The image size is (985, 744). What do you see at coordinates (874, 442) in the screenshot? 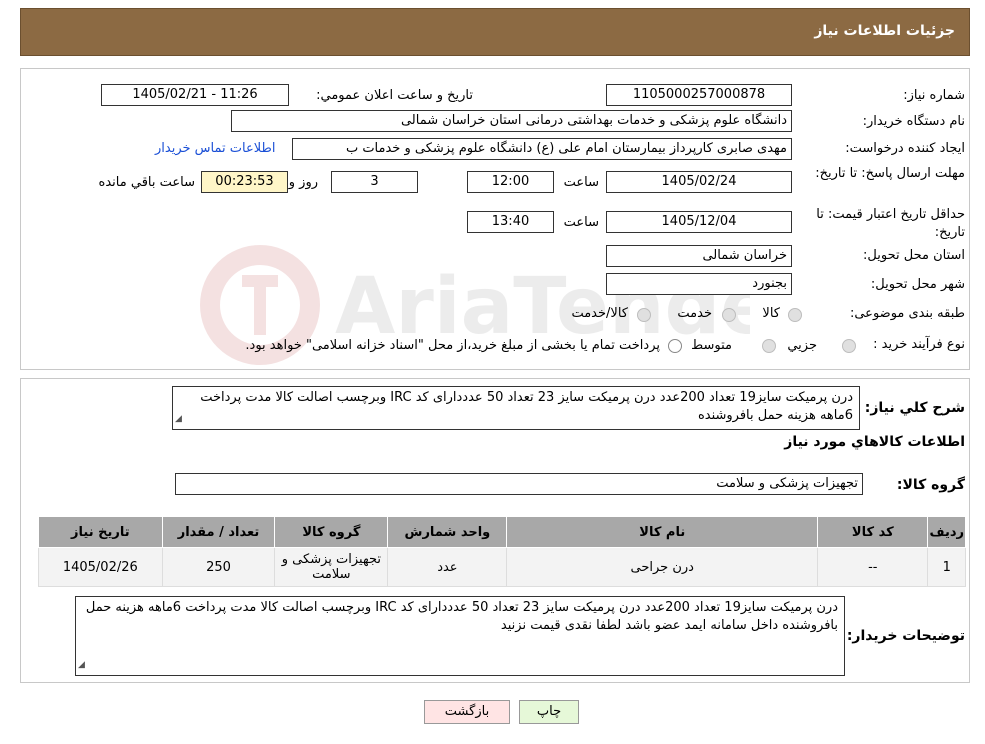
I see `goods-section-title: اطلاعات كالاهاي مورد نياز` at bounding box center [874, 442].